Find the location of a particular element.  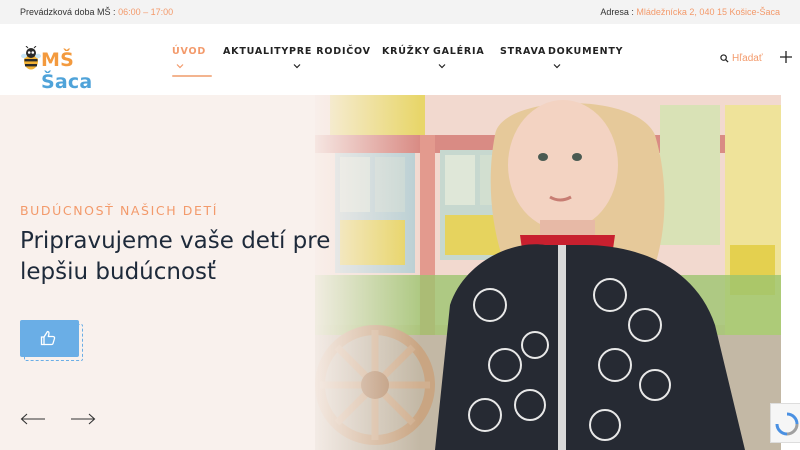

recaptcha-icon is located at coordinates (787, 424).